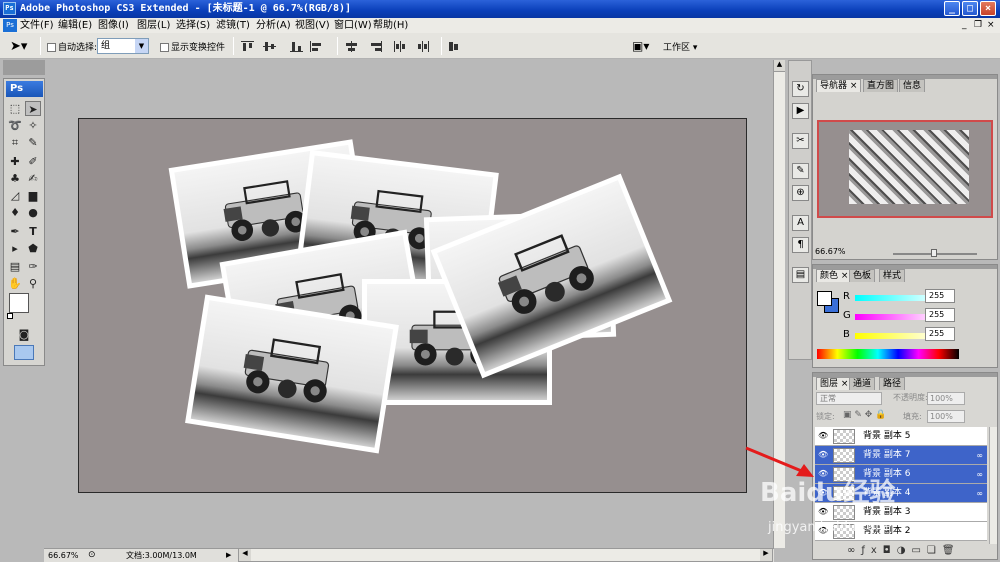 Image resolution: width=1000 pixels, height=562 pixels. I want to click on doc-close-icon: ×, so click(991, 25).